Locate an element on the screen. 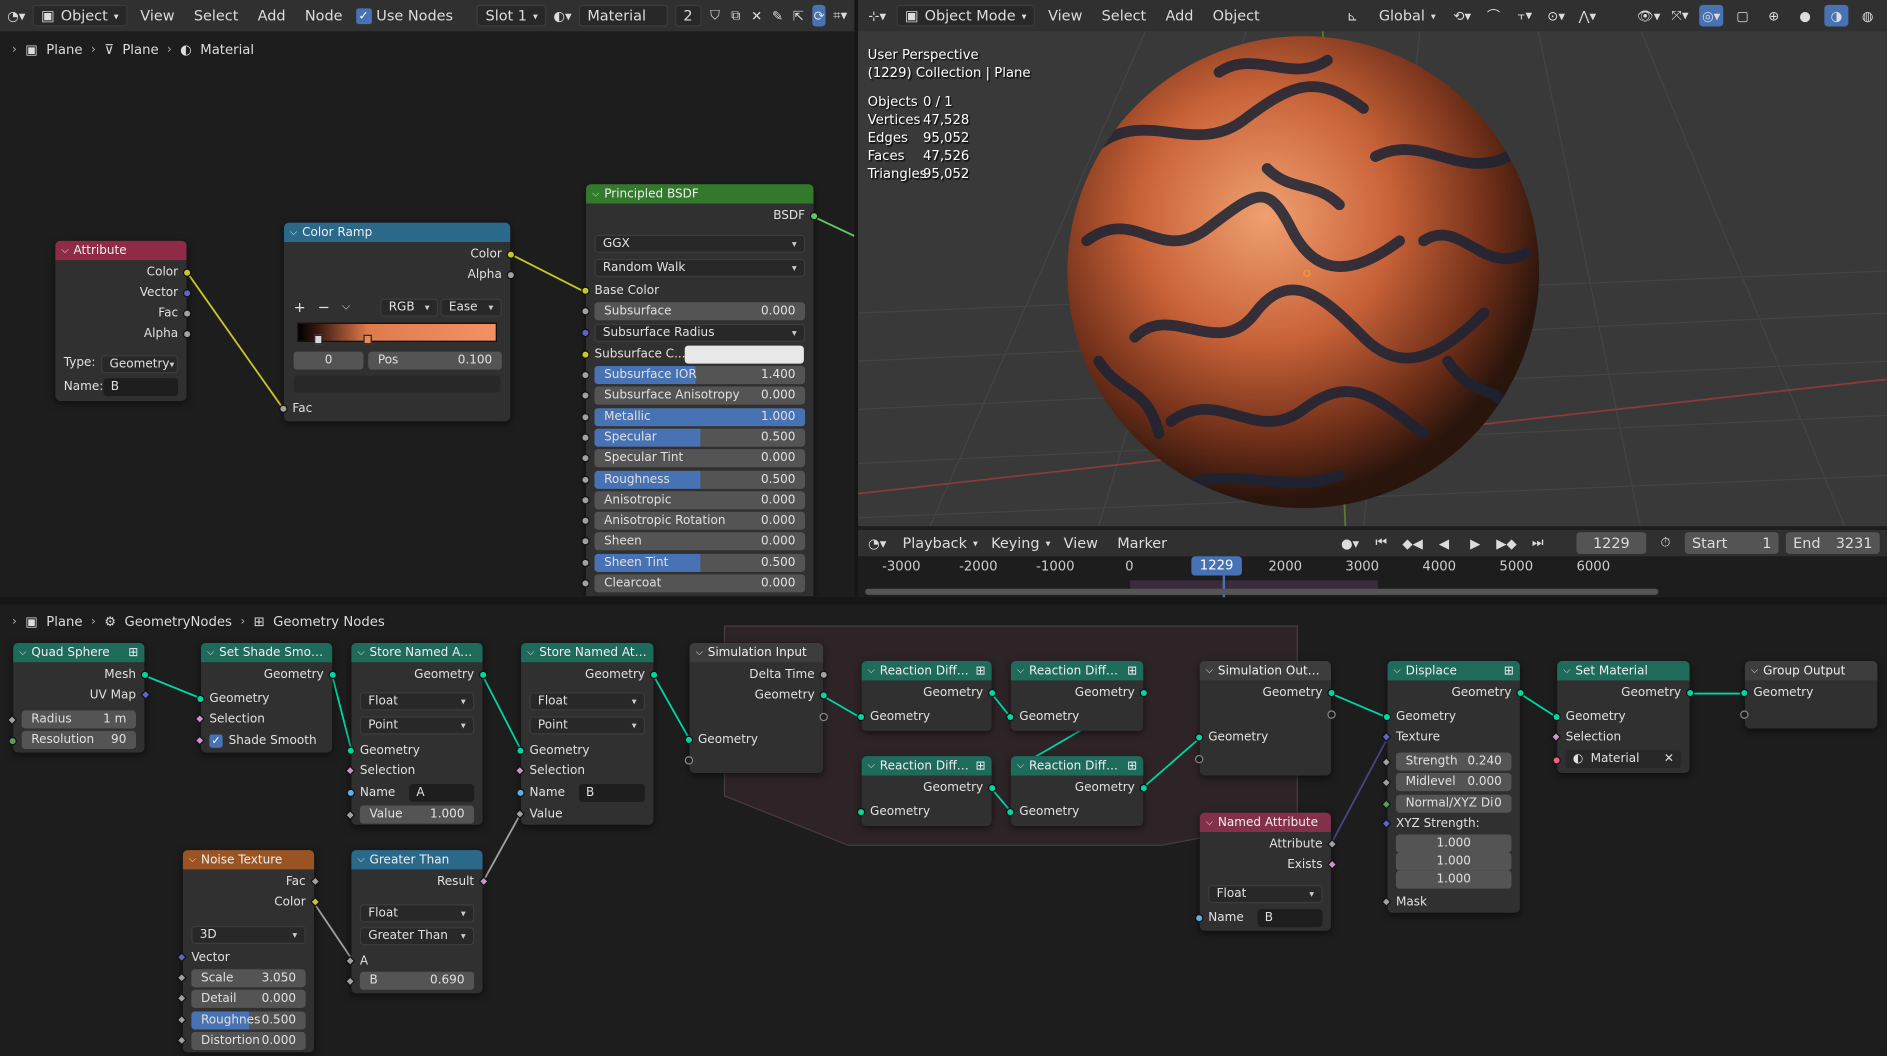 The image size is (1887, 1056). node-header: ⌵ Set Material is located at coordinates (1623, 671).